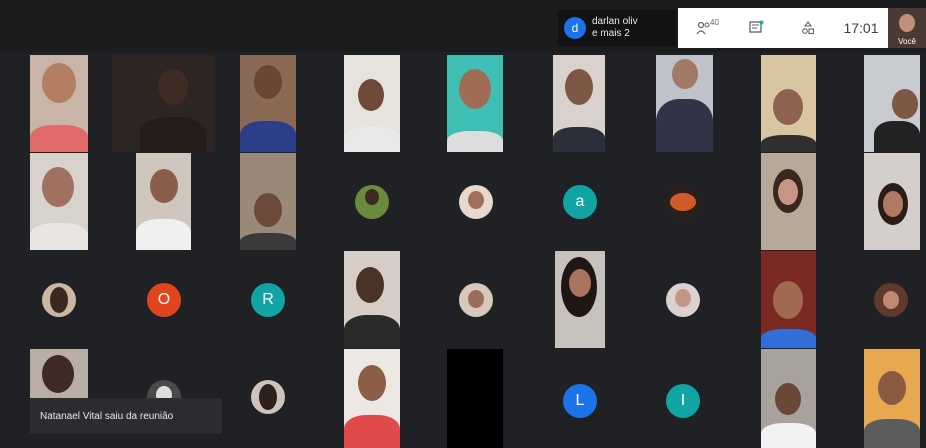  I want to click on leave-notification: Natanael Vital saiu da reunião, so click(126, 416).